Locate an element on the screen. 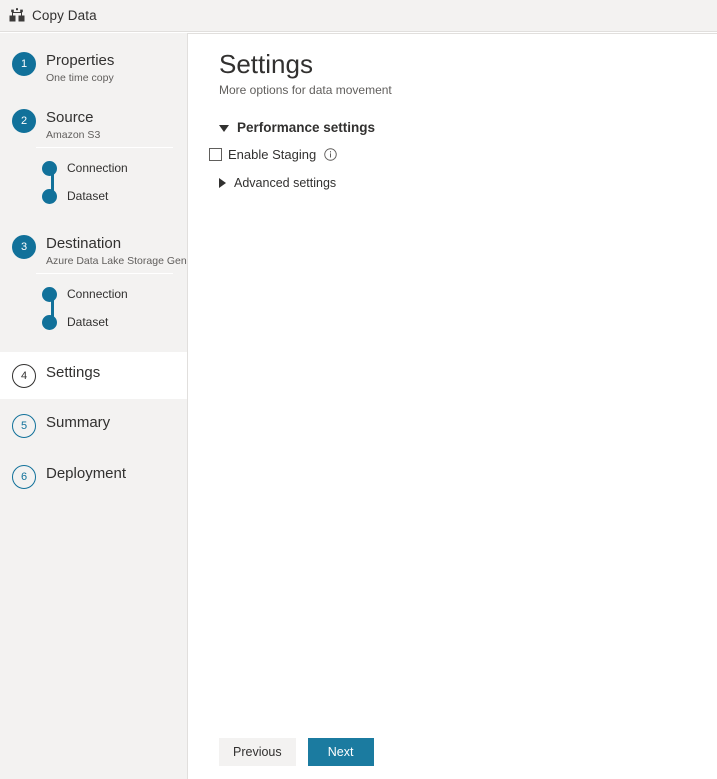 This screenshot has width=717, height=779. step-text: Source Amazon S3 is located at coordinates (73, 125).